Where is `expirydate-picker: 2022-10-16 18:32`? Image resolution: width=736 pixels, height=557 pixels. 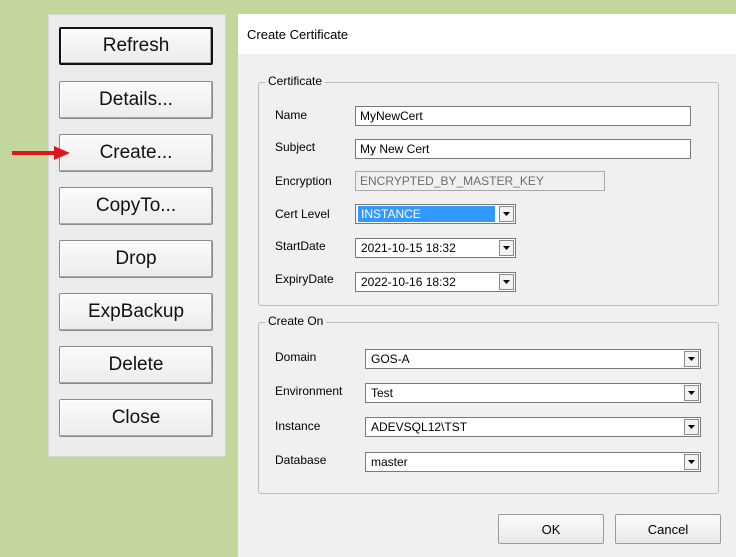
expirydate-picker: 2022-10-16 18:32 is located at coordinates (435, 282).